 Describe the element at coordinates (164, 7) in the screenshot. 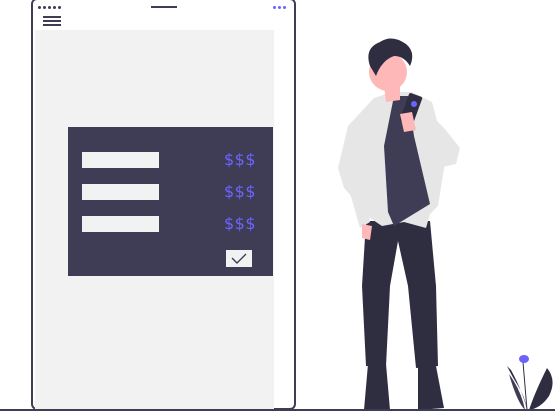

I see `speaker-notch` at that location.